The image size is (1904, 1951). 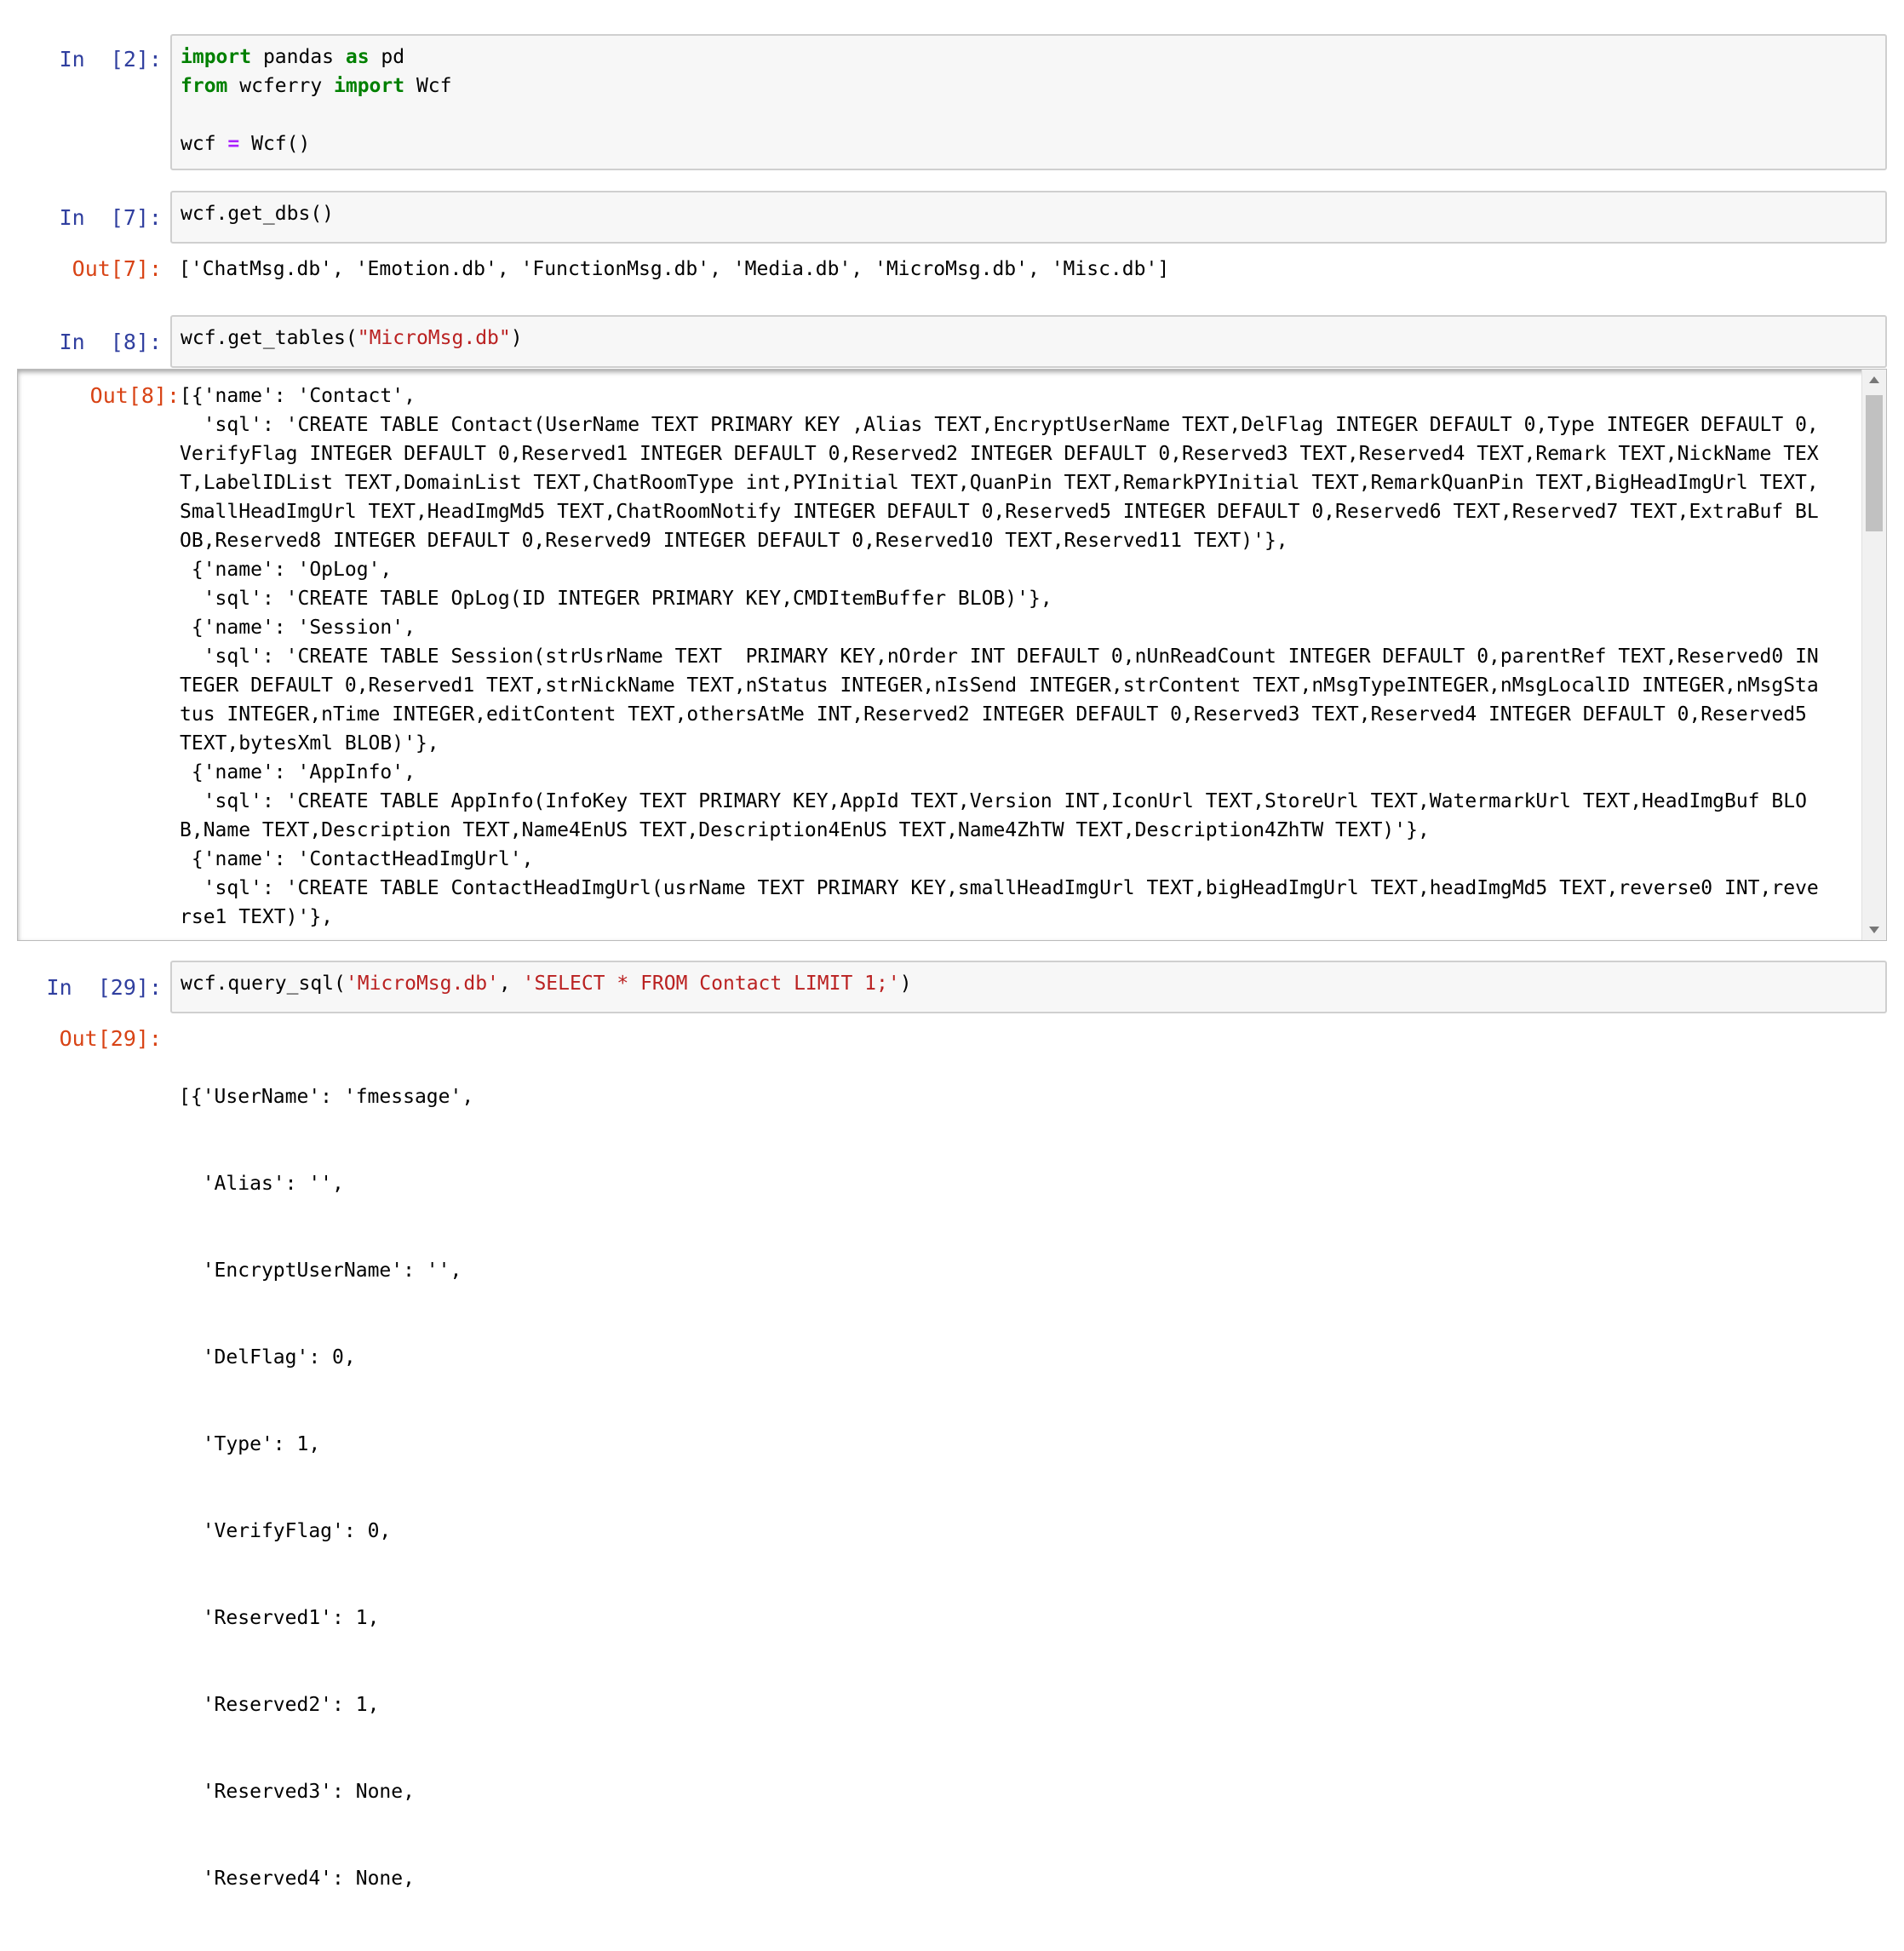 I want to click on out-prompt: Out[7]:, so click(x=117, y=268).